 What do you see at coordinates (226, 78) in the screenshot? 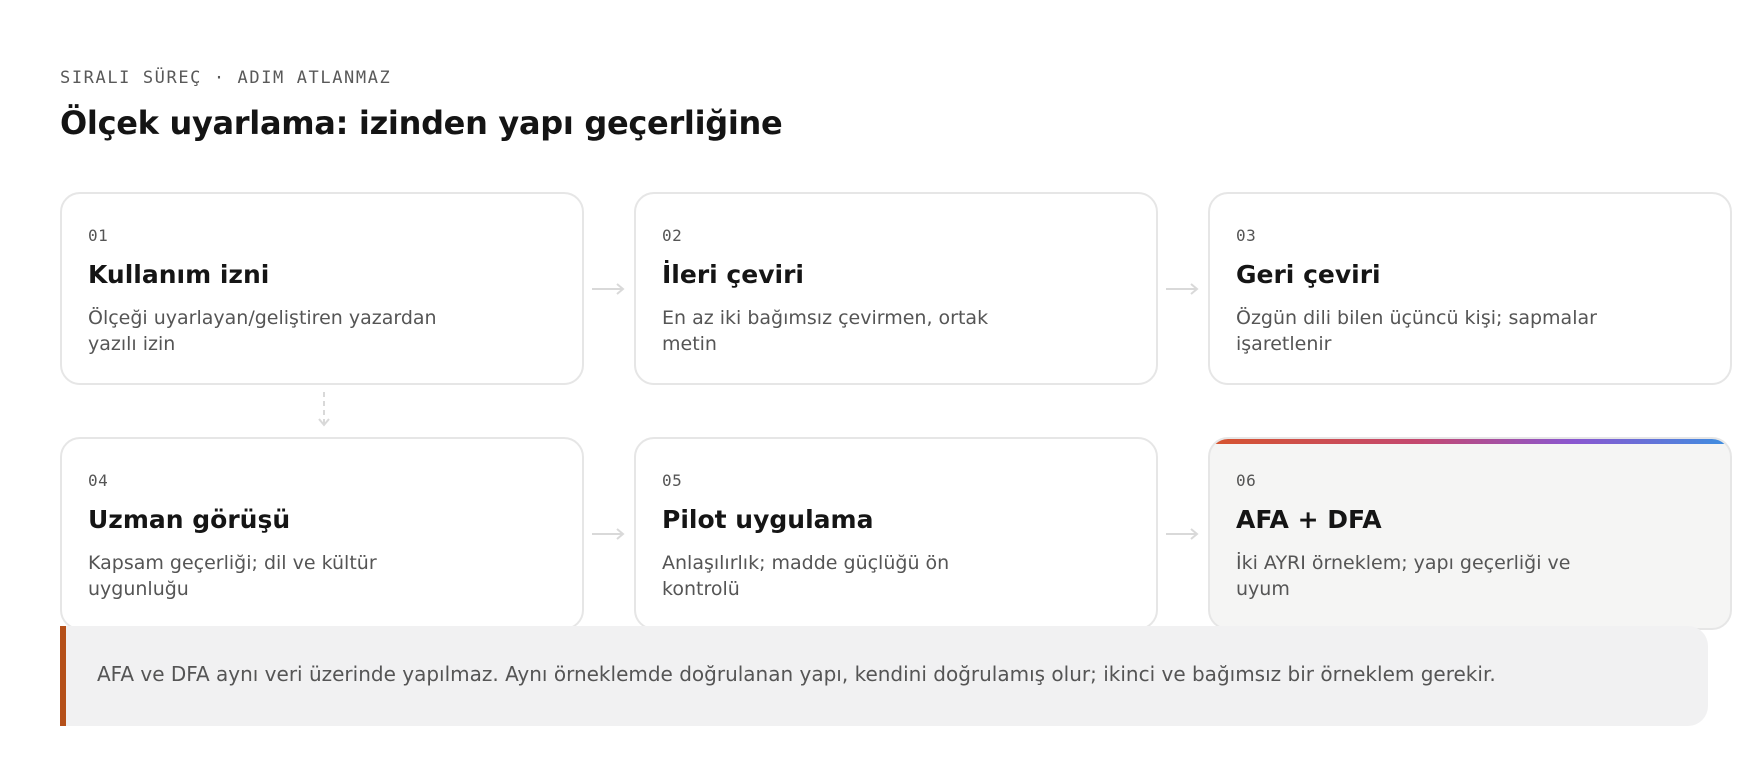
I see `eyebrow-label: SIRALI SÜREÇ · ADIM ATLANMAZ` at bounding box center [226, 78].